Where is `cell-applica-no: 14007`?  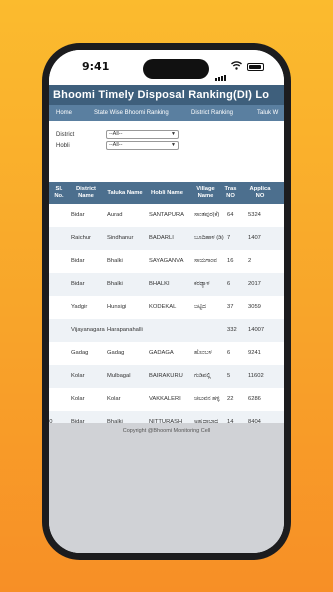
cell-applica-no: 14007 is located at coordinates (256, 330).